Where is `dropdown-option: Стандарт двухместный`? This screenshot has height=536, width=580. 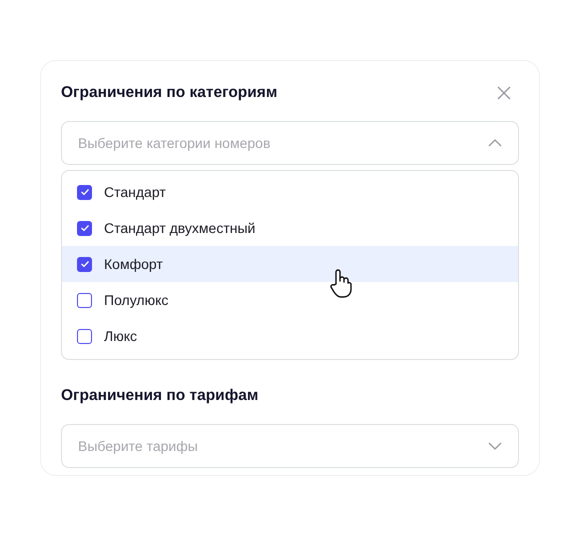
dropdown-option: Стандарт двухместный is located at coordinates (290, 228).